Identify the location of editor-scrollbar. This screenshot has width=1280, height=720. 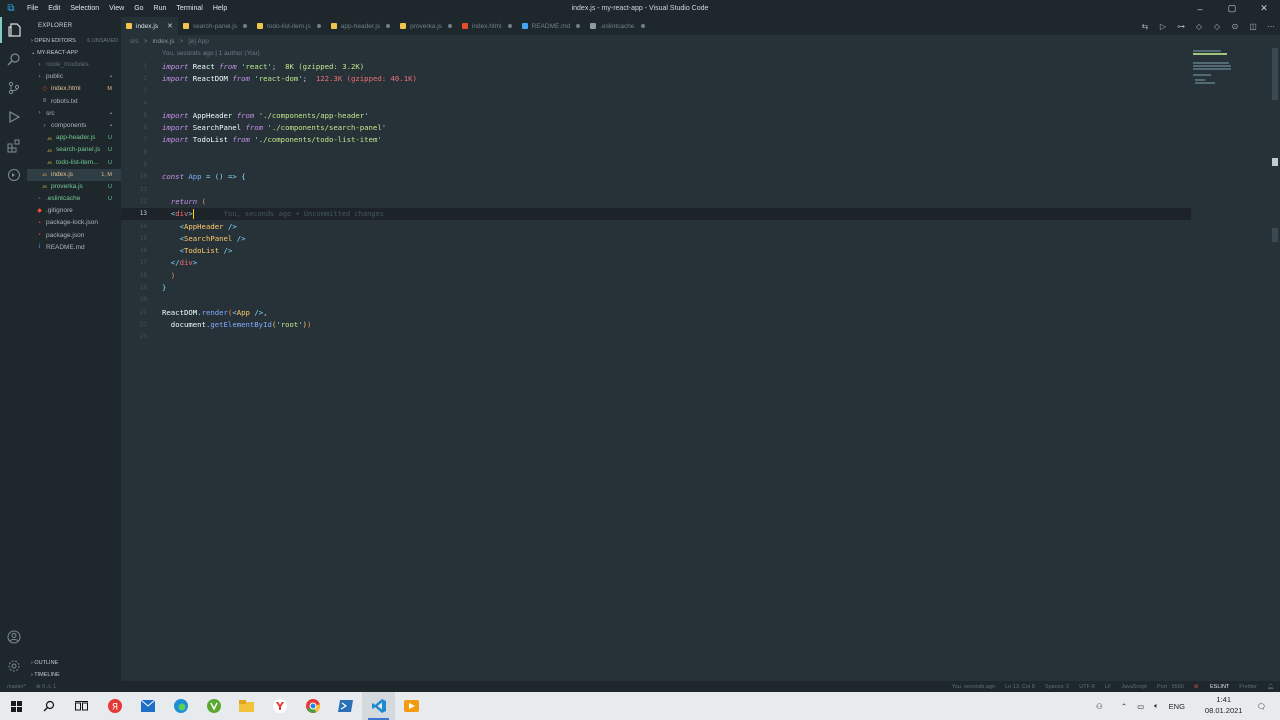
(1275, 148).